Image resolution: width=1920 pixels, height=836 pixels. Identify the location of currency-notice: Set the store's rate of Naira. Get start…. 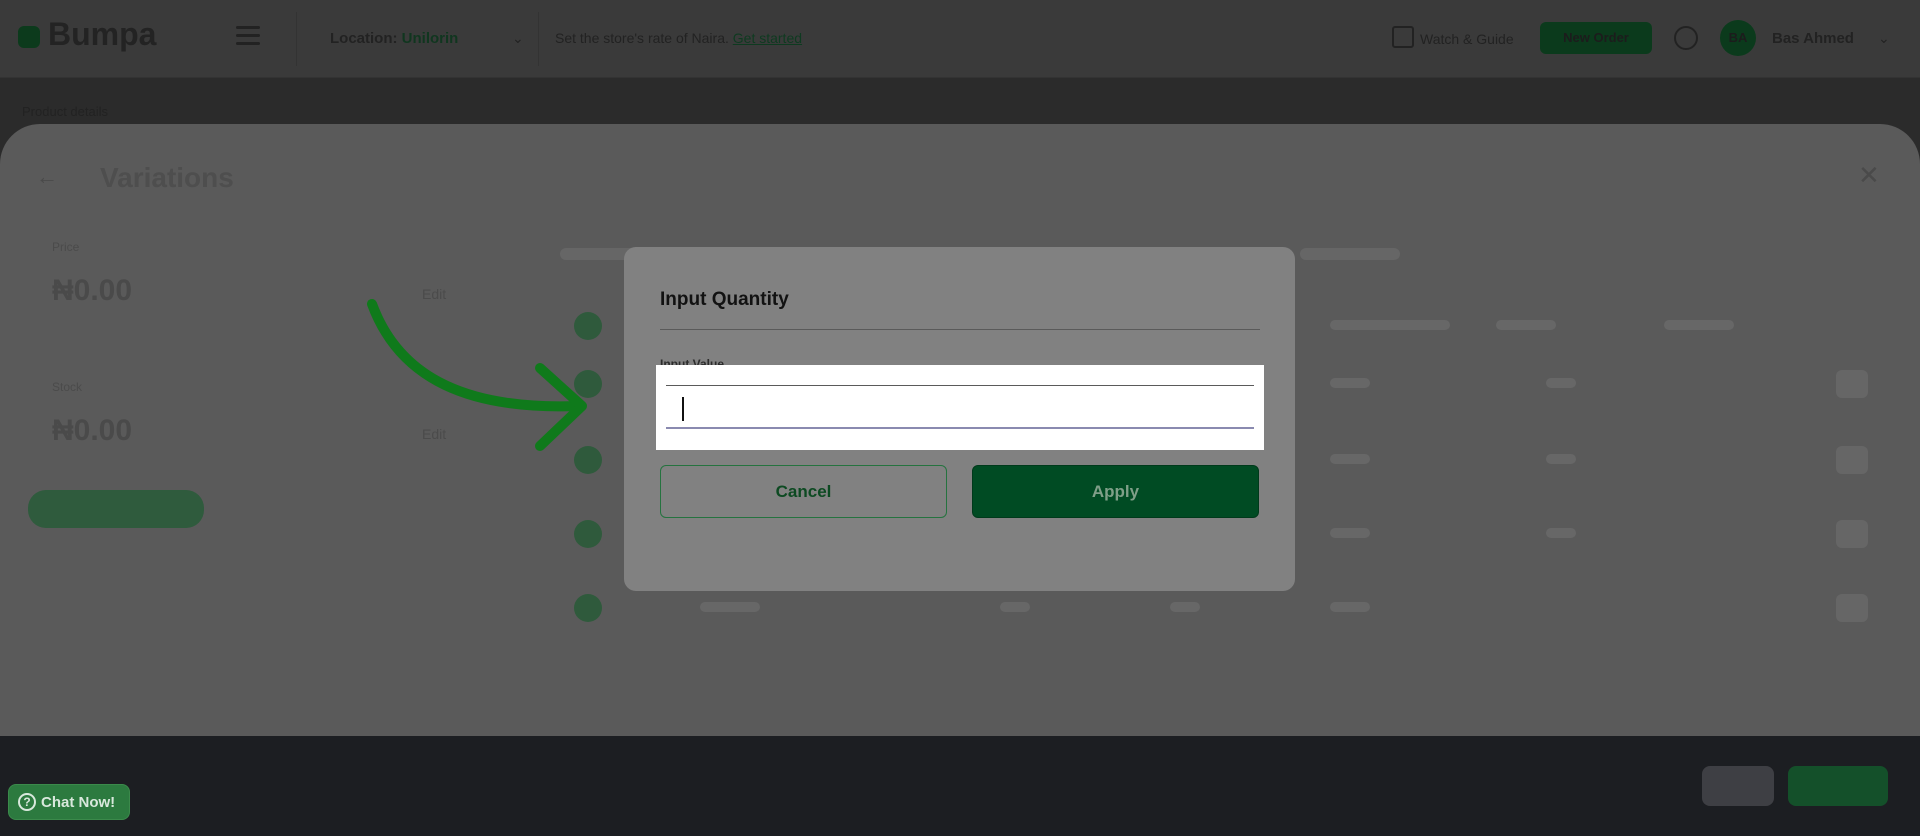
(678, 38).